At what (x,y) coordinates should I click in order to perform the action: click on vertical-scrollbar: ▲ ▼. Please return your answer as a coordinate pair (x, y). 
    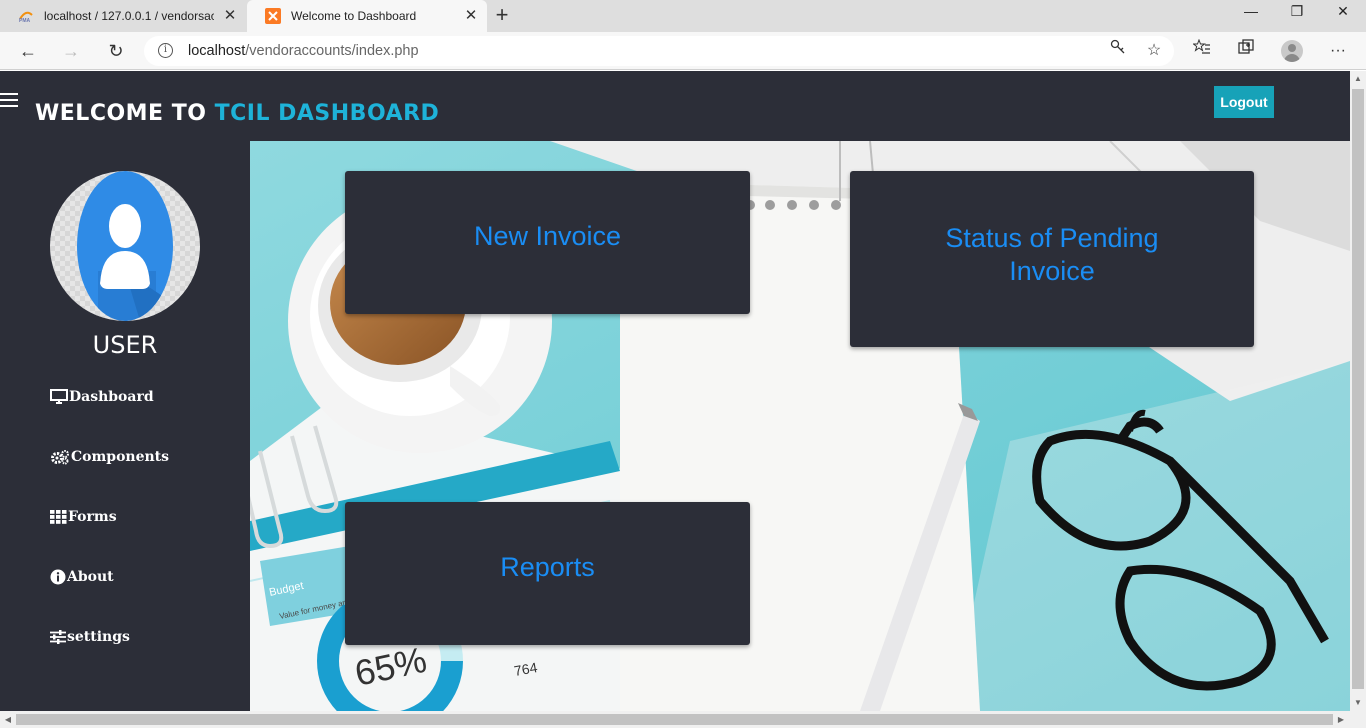
    Looking at the image, I should click on (1358, 391).